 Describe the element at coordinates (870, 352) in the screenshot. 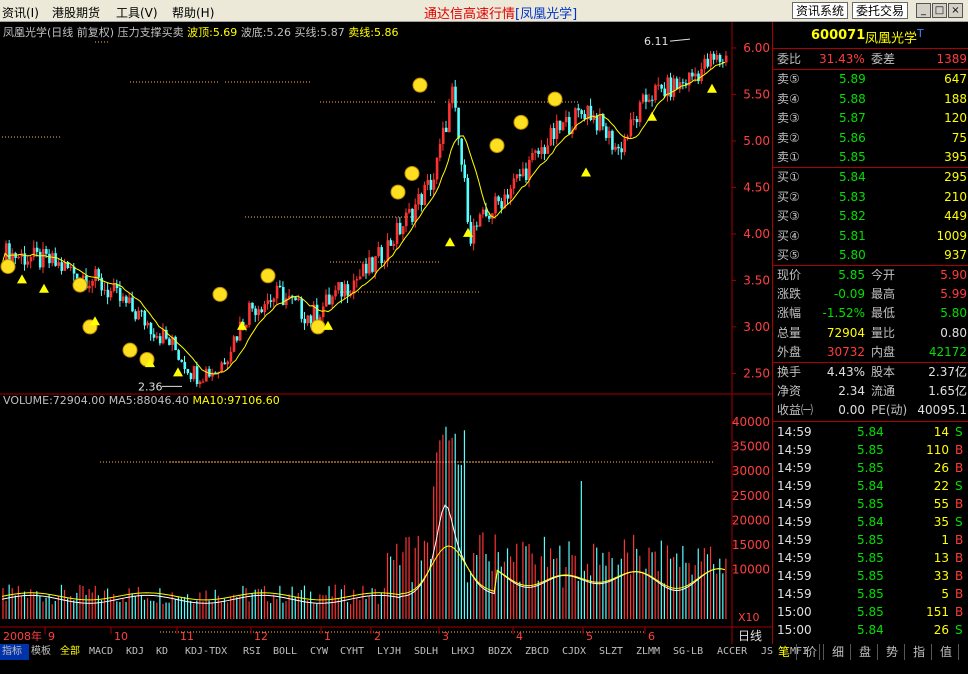

I see `stat-row: 外盘 30732 内盘 42172` at that location.